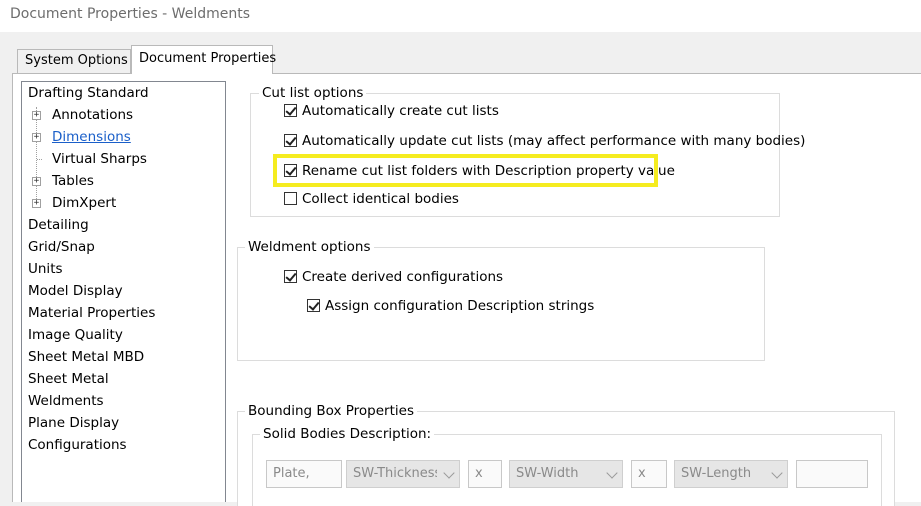 This screenshot has height=506, width=921. I want to click on tree-item-tables: Tables, so click(73, 181).